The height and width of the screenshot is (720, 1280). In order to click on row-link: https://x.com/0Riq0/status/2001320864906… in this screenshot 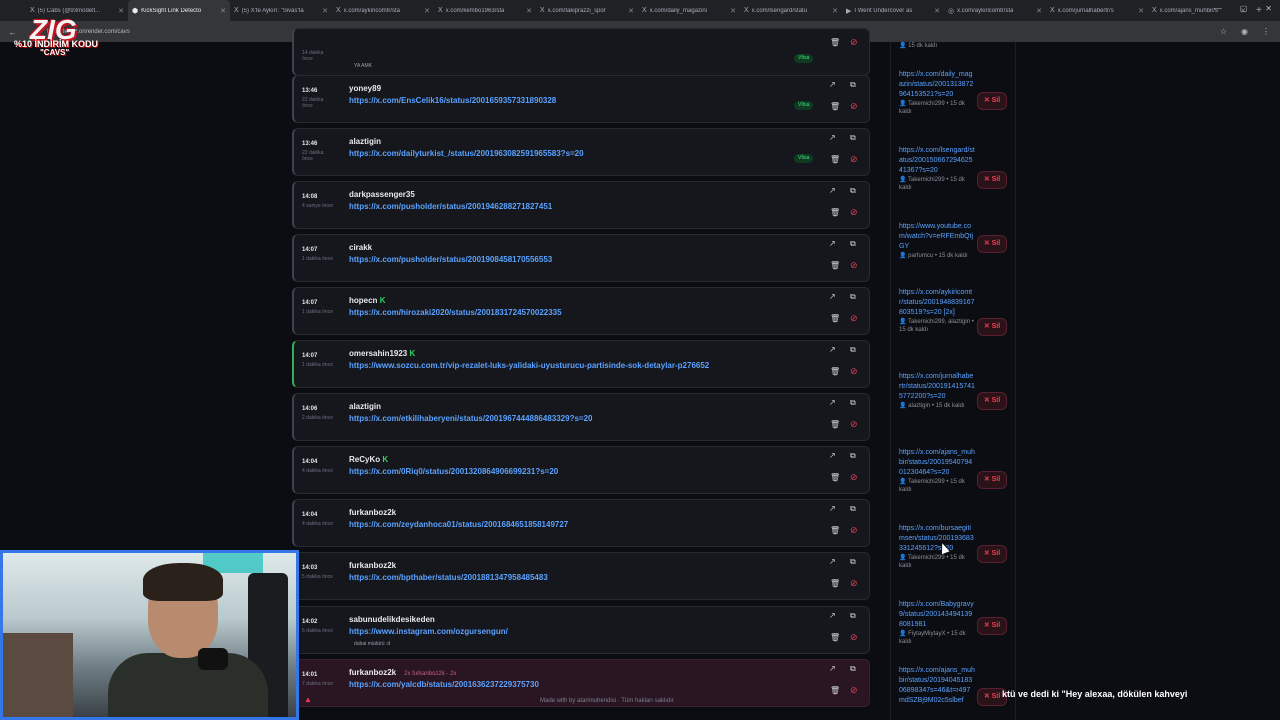, I will do `click(453, 471)`.